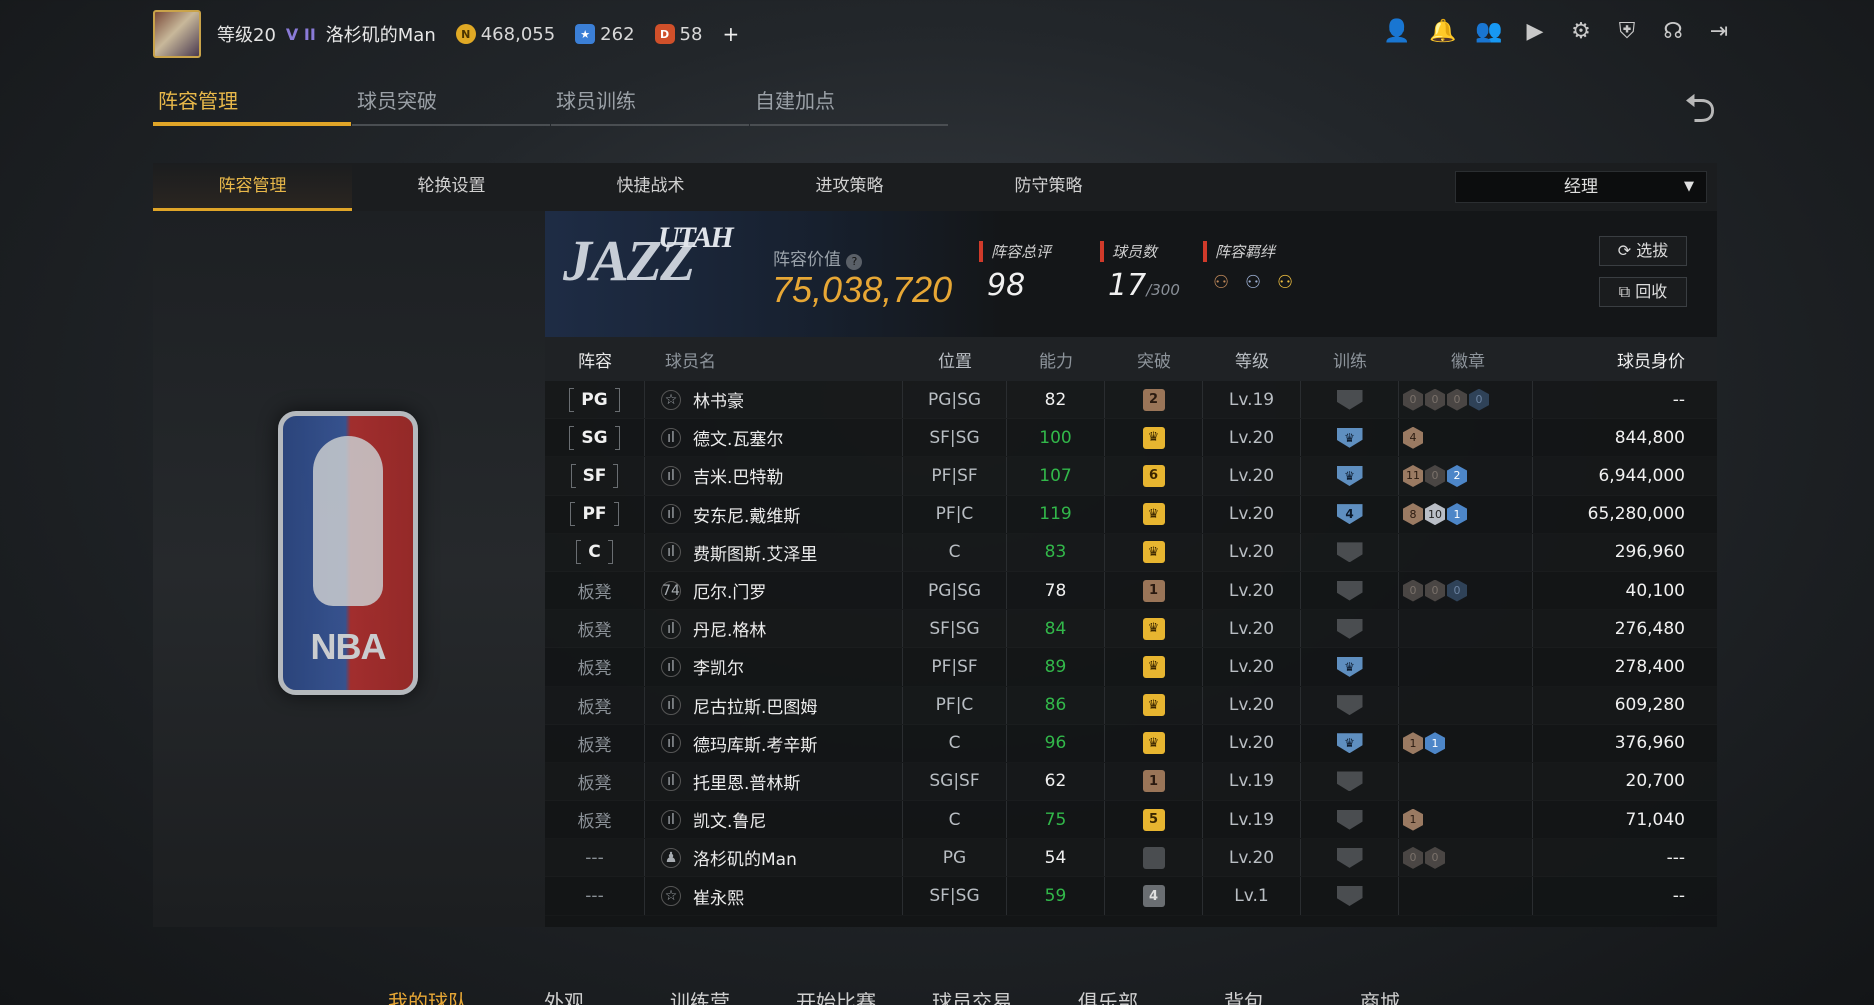  Describe the element at coordinates (1649, 743) in the screenshot. I see `player-value: 376,960` at that location.